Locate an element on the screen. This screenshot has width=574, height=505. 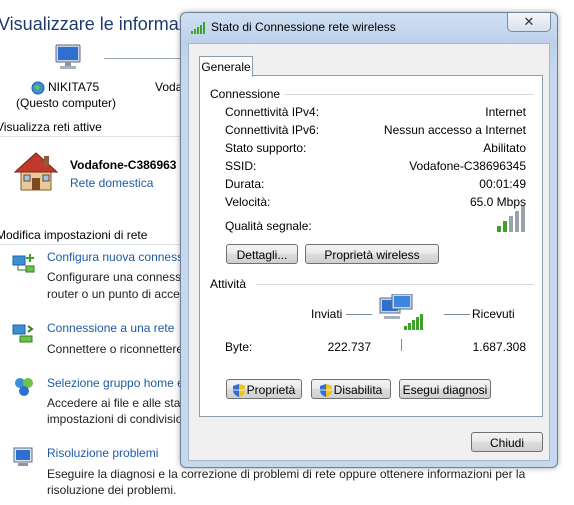
computer-icon is located at coordinates (68, 56).